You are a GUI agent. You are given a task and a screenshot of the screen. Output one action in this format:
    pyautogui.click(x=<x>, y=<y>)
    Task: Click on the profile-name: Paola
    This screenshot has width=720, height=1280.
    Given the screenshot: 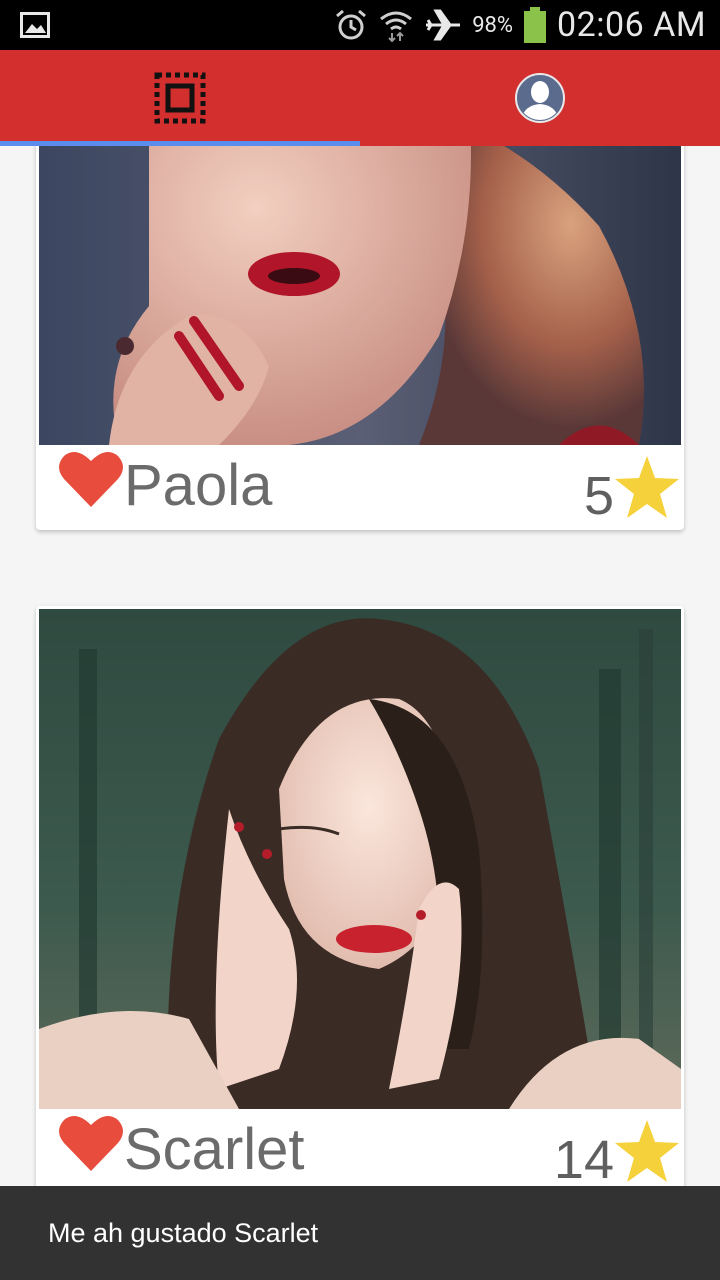 What is the action you would take?
    pyautogui.click(x=198, y=485)
    